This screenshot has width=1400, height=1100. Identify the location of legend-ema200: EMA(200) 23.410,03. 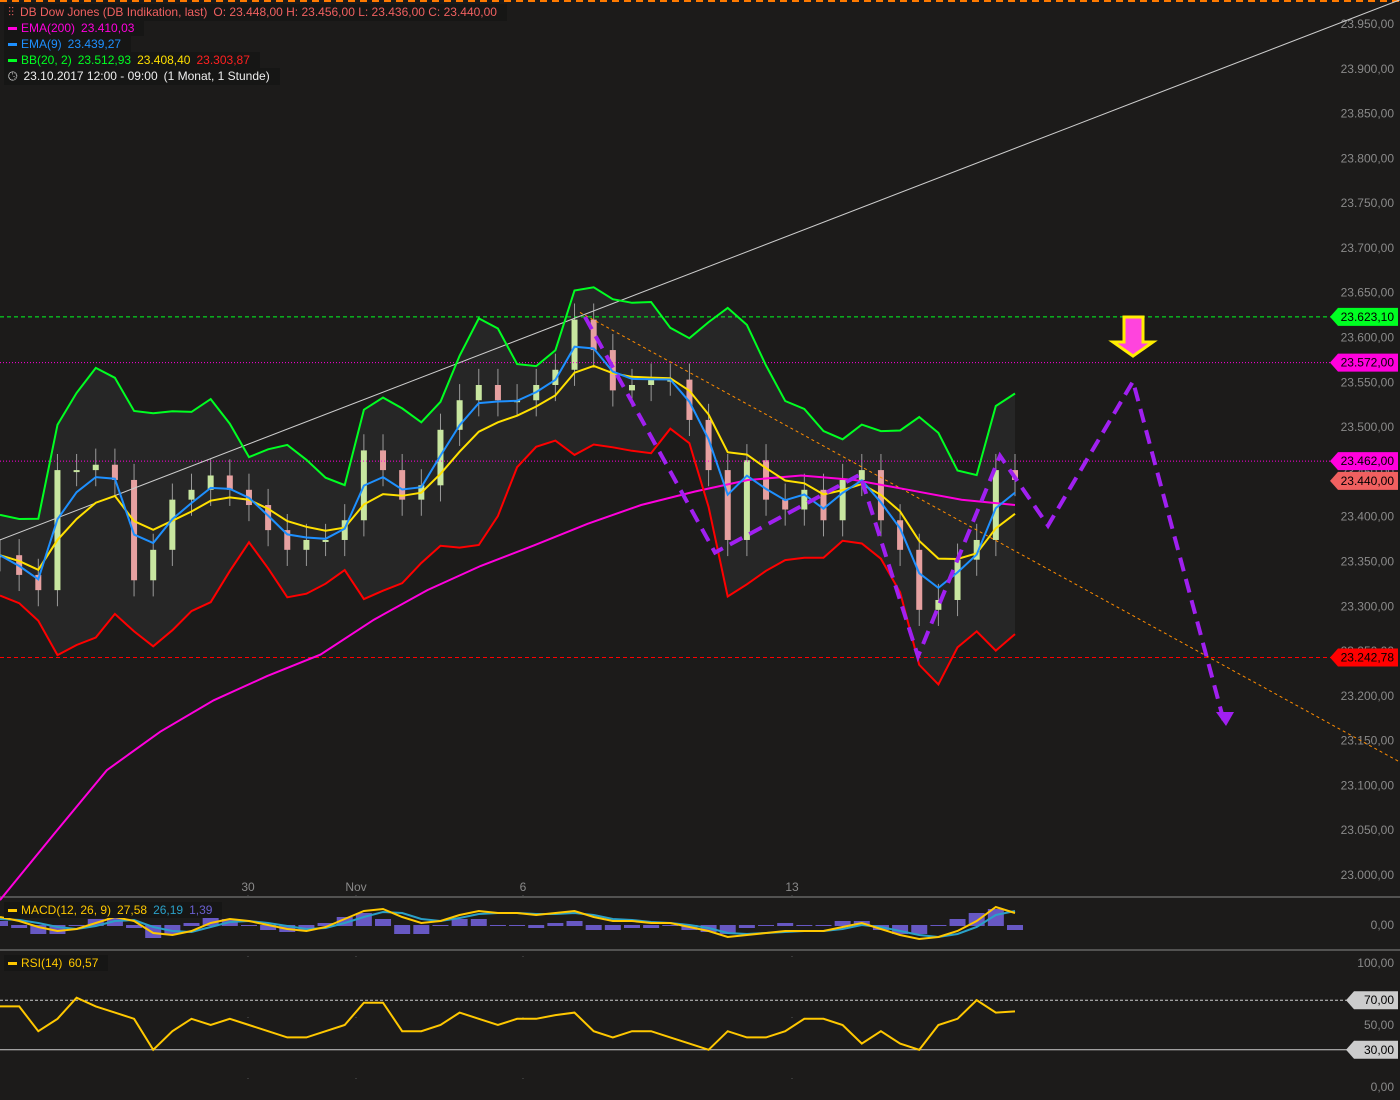
(74, 28).